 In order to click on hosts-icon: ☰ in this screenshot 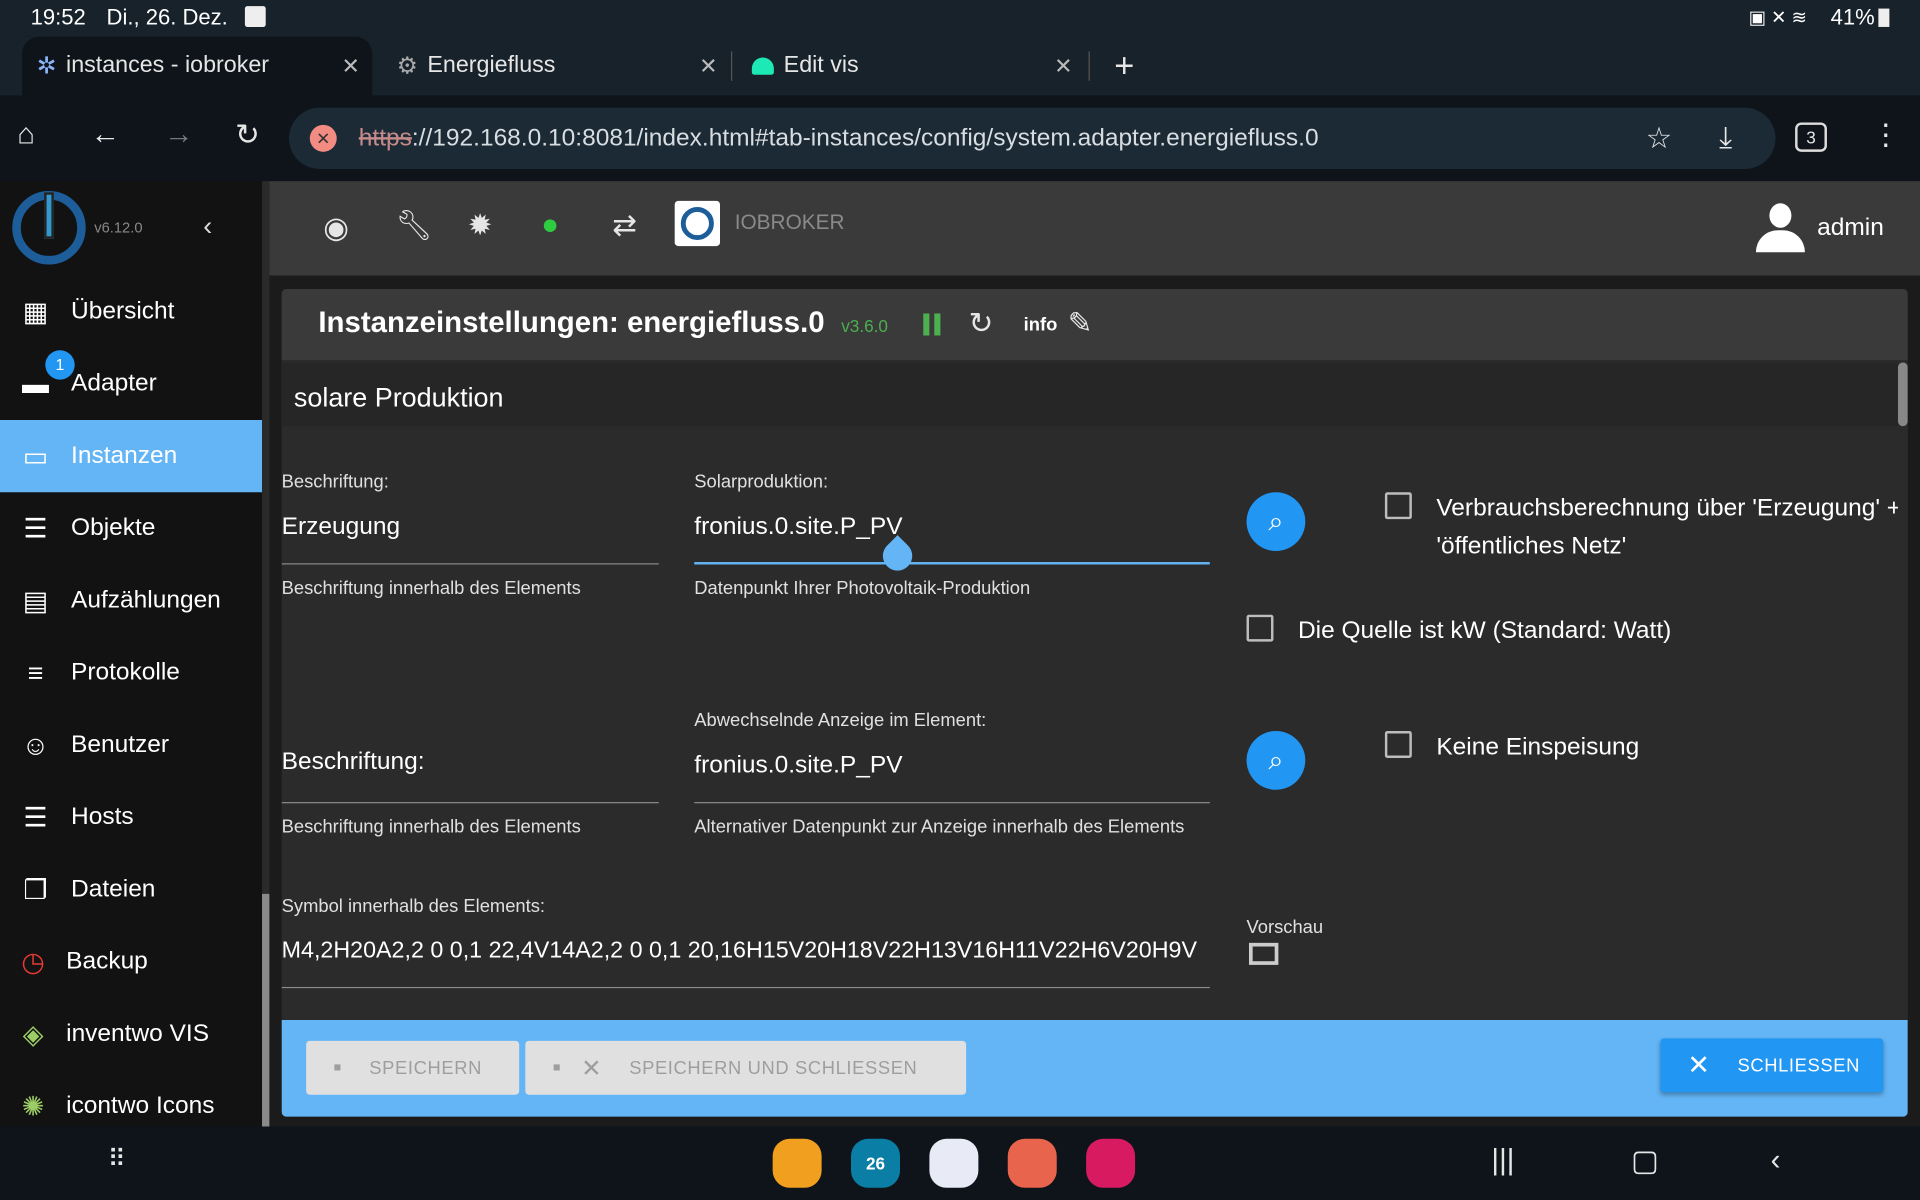, I will do `click(35, 817)`.